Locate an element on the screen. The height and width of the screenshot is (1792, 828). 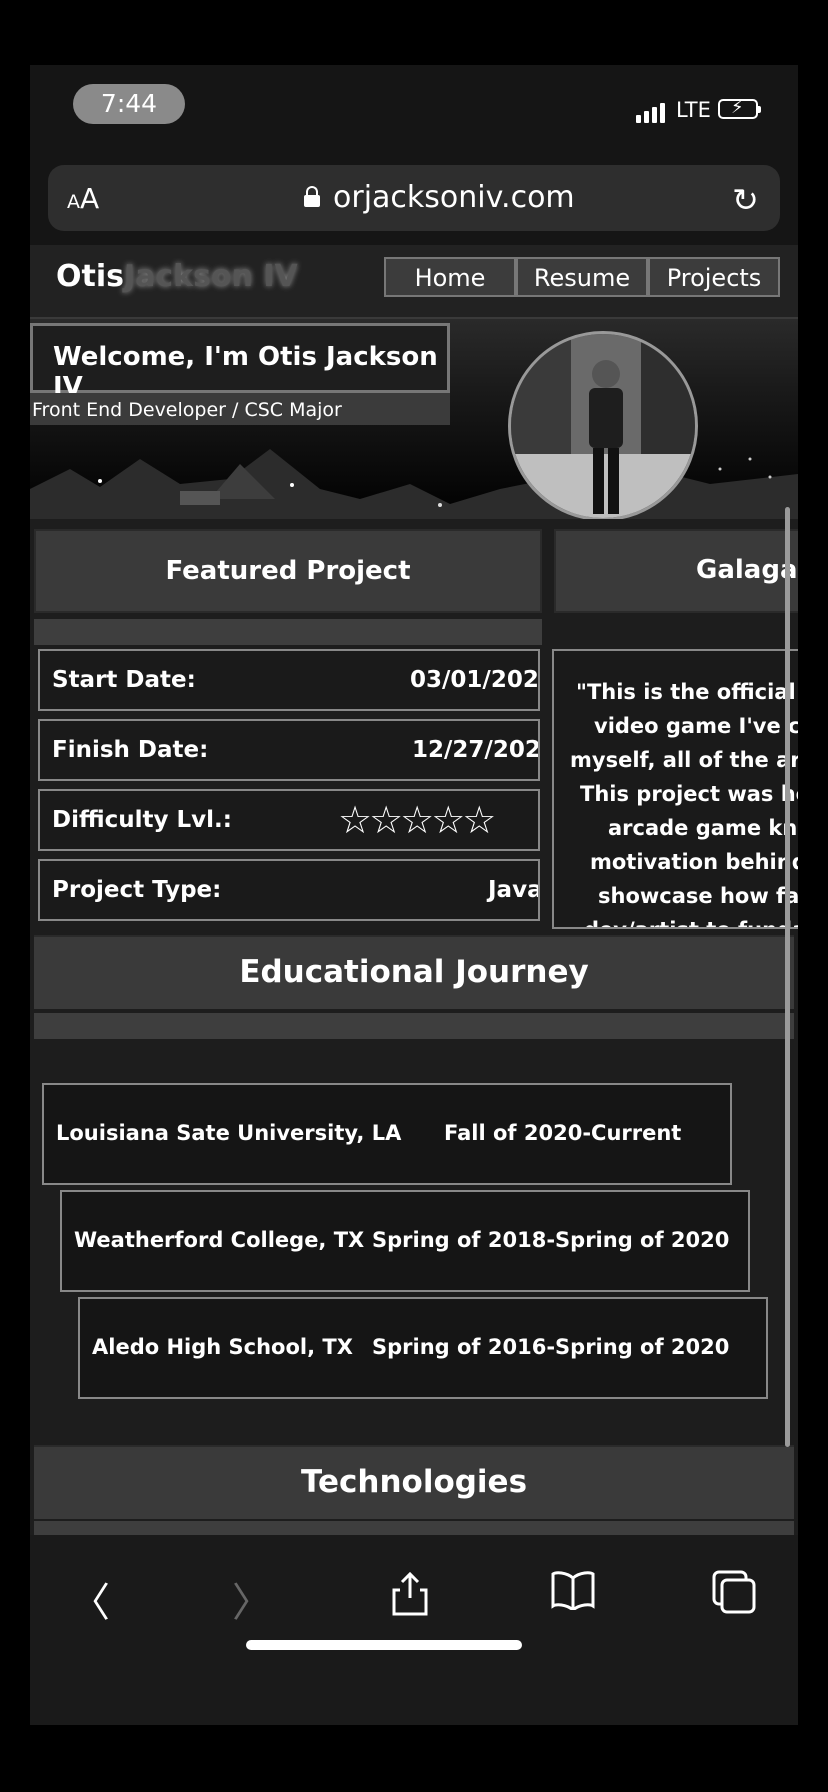
share-icon is located at coordinates (410, 1598).